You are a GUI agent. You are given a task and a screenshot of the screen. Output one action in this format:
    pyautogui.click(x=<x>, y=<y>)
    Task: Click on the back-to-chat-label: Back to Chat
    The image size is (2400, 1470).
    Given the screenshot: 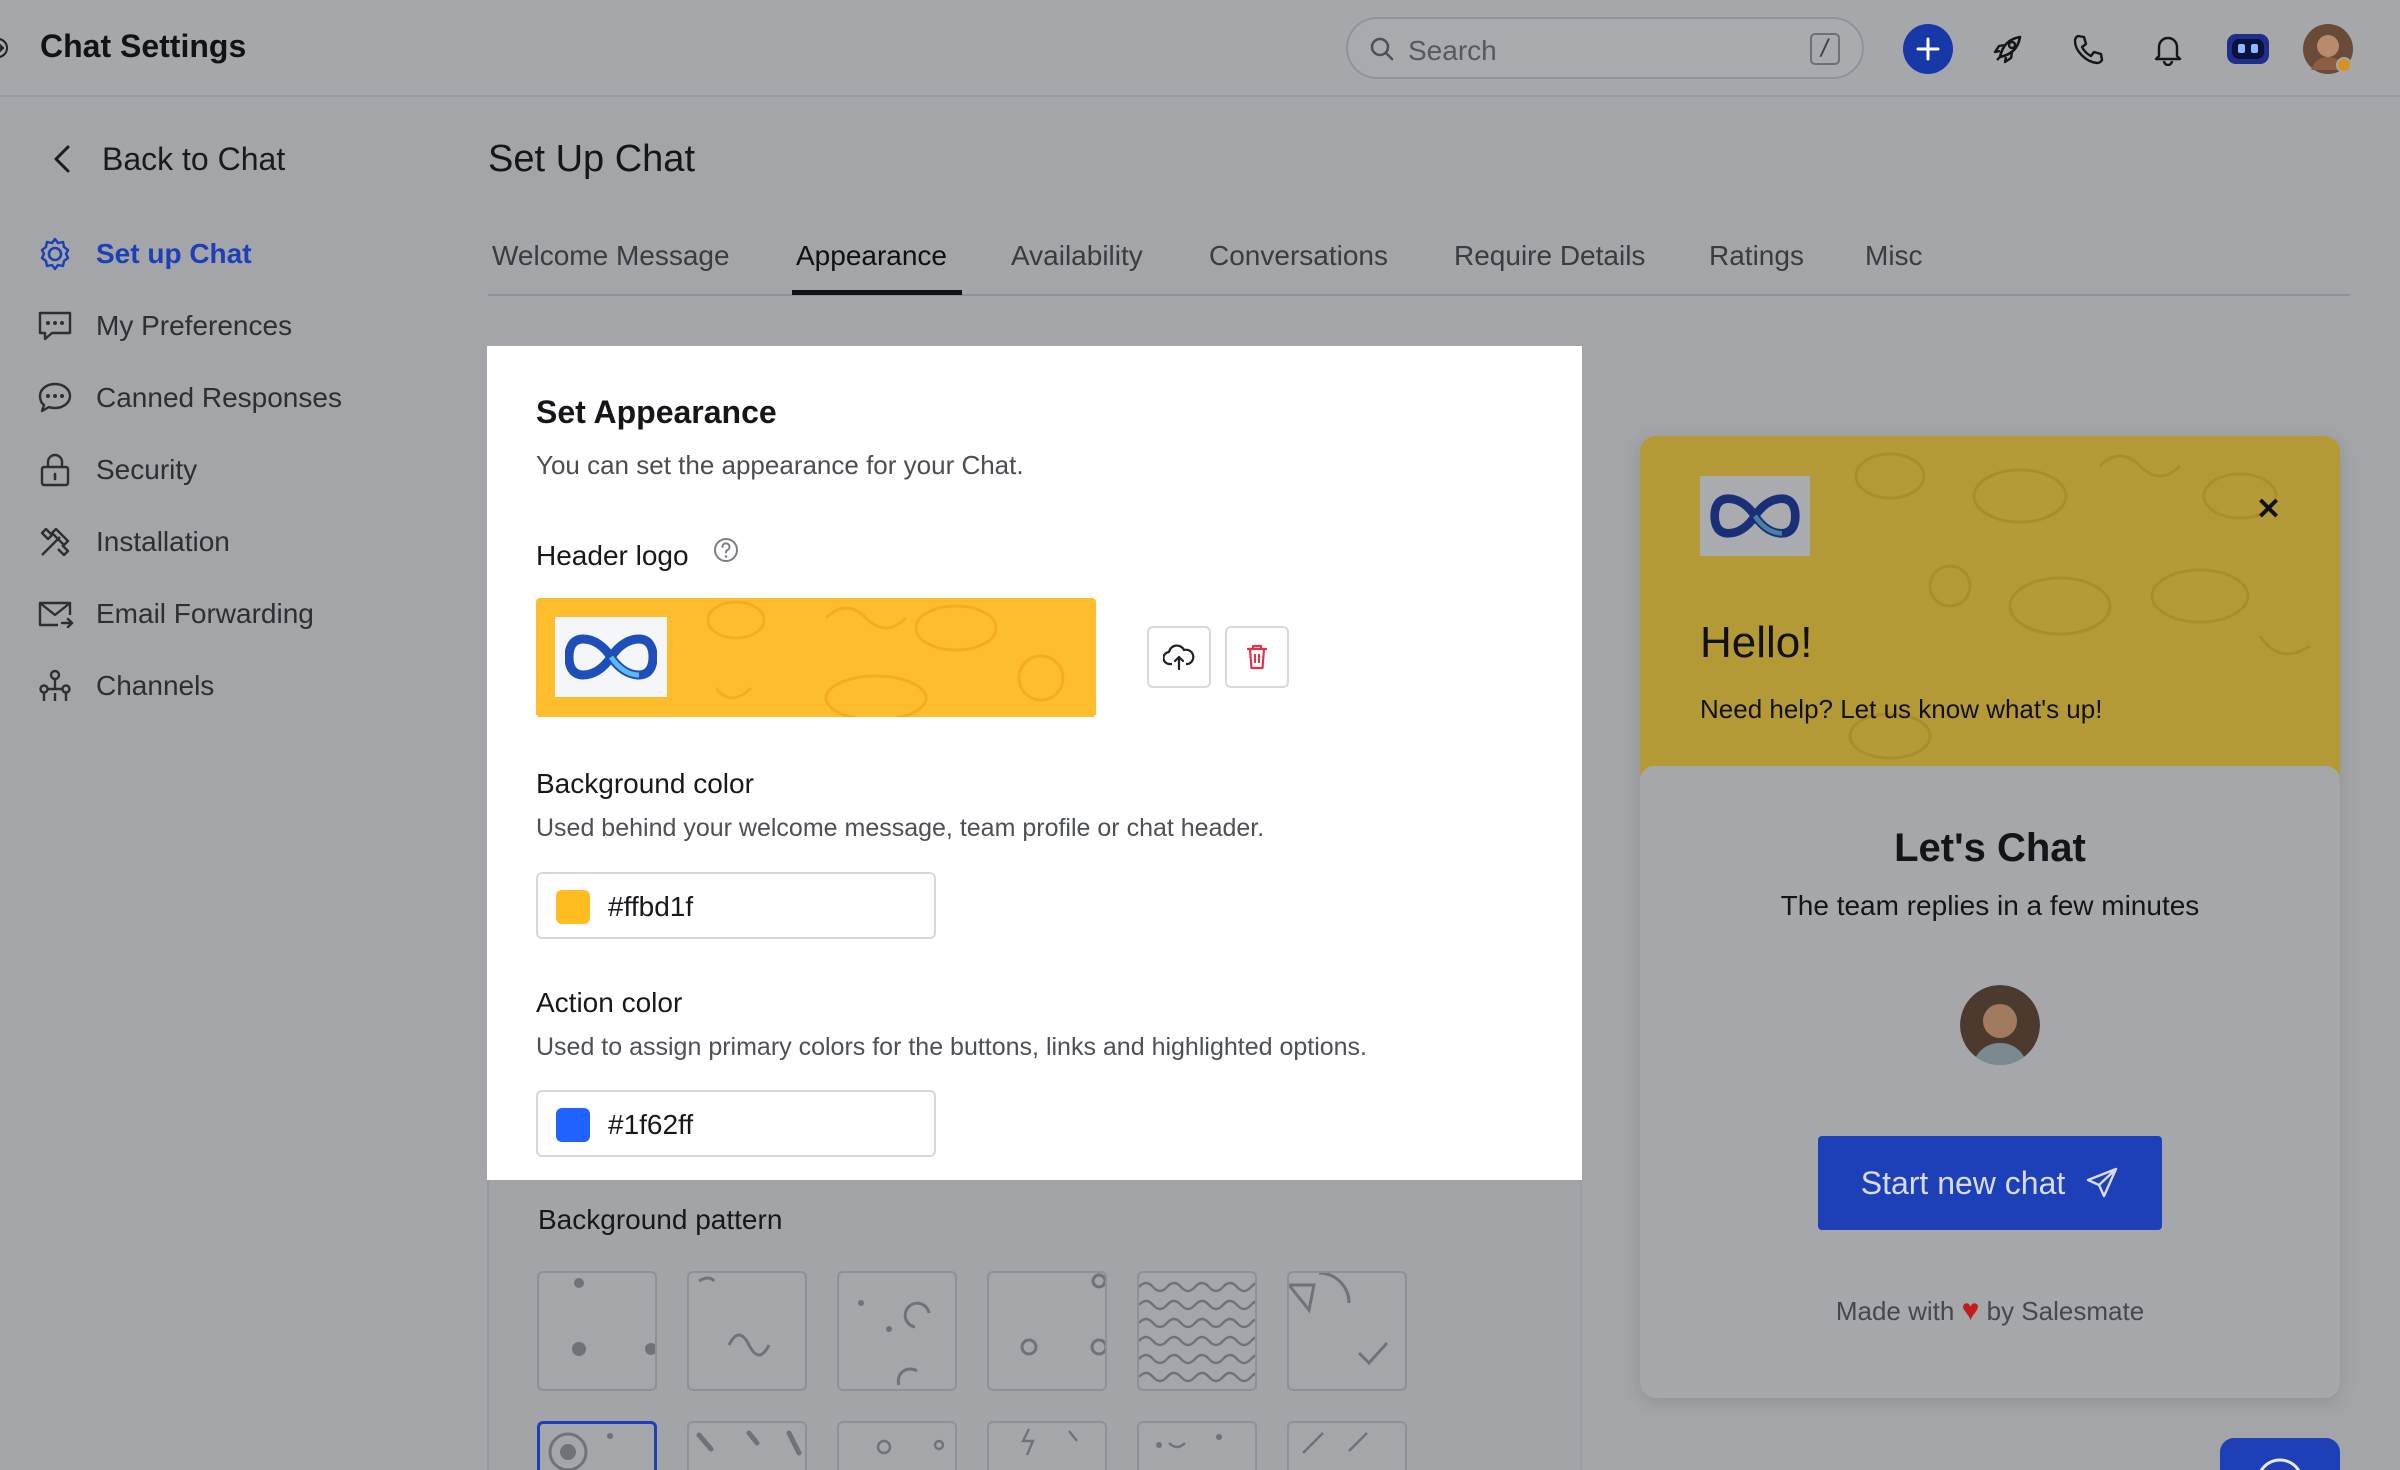 What is the action you would take?
    pyautogui.click(x=194, y=158)
    